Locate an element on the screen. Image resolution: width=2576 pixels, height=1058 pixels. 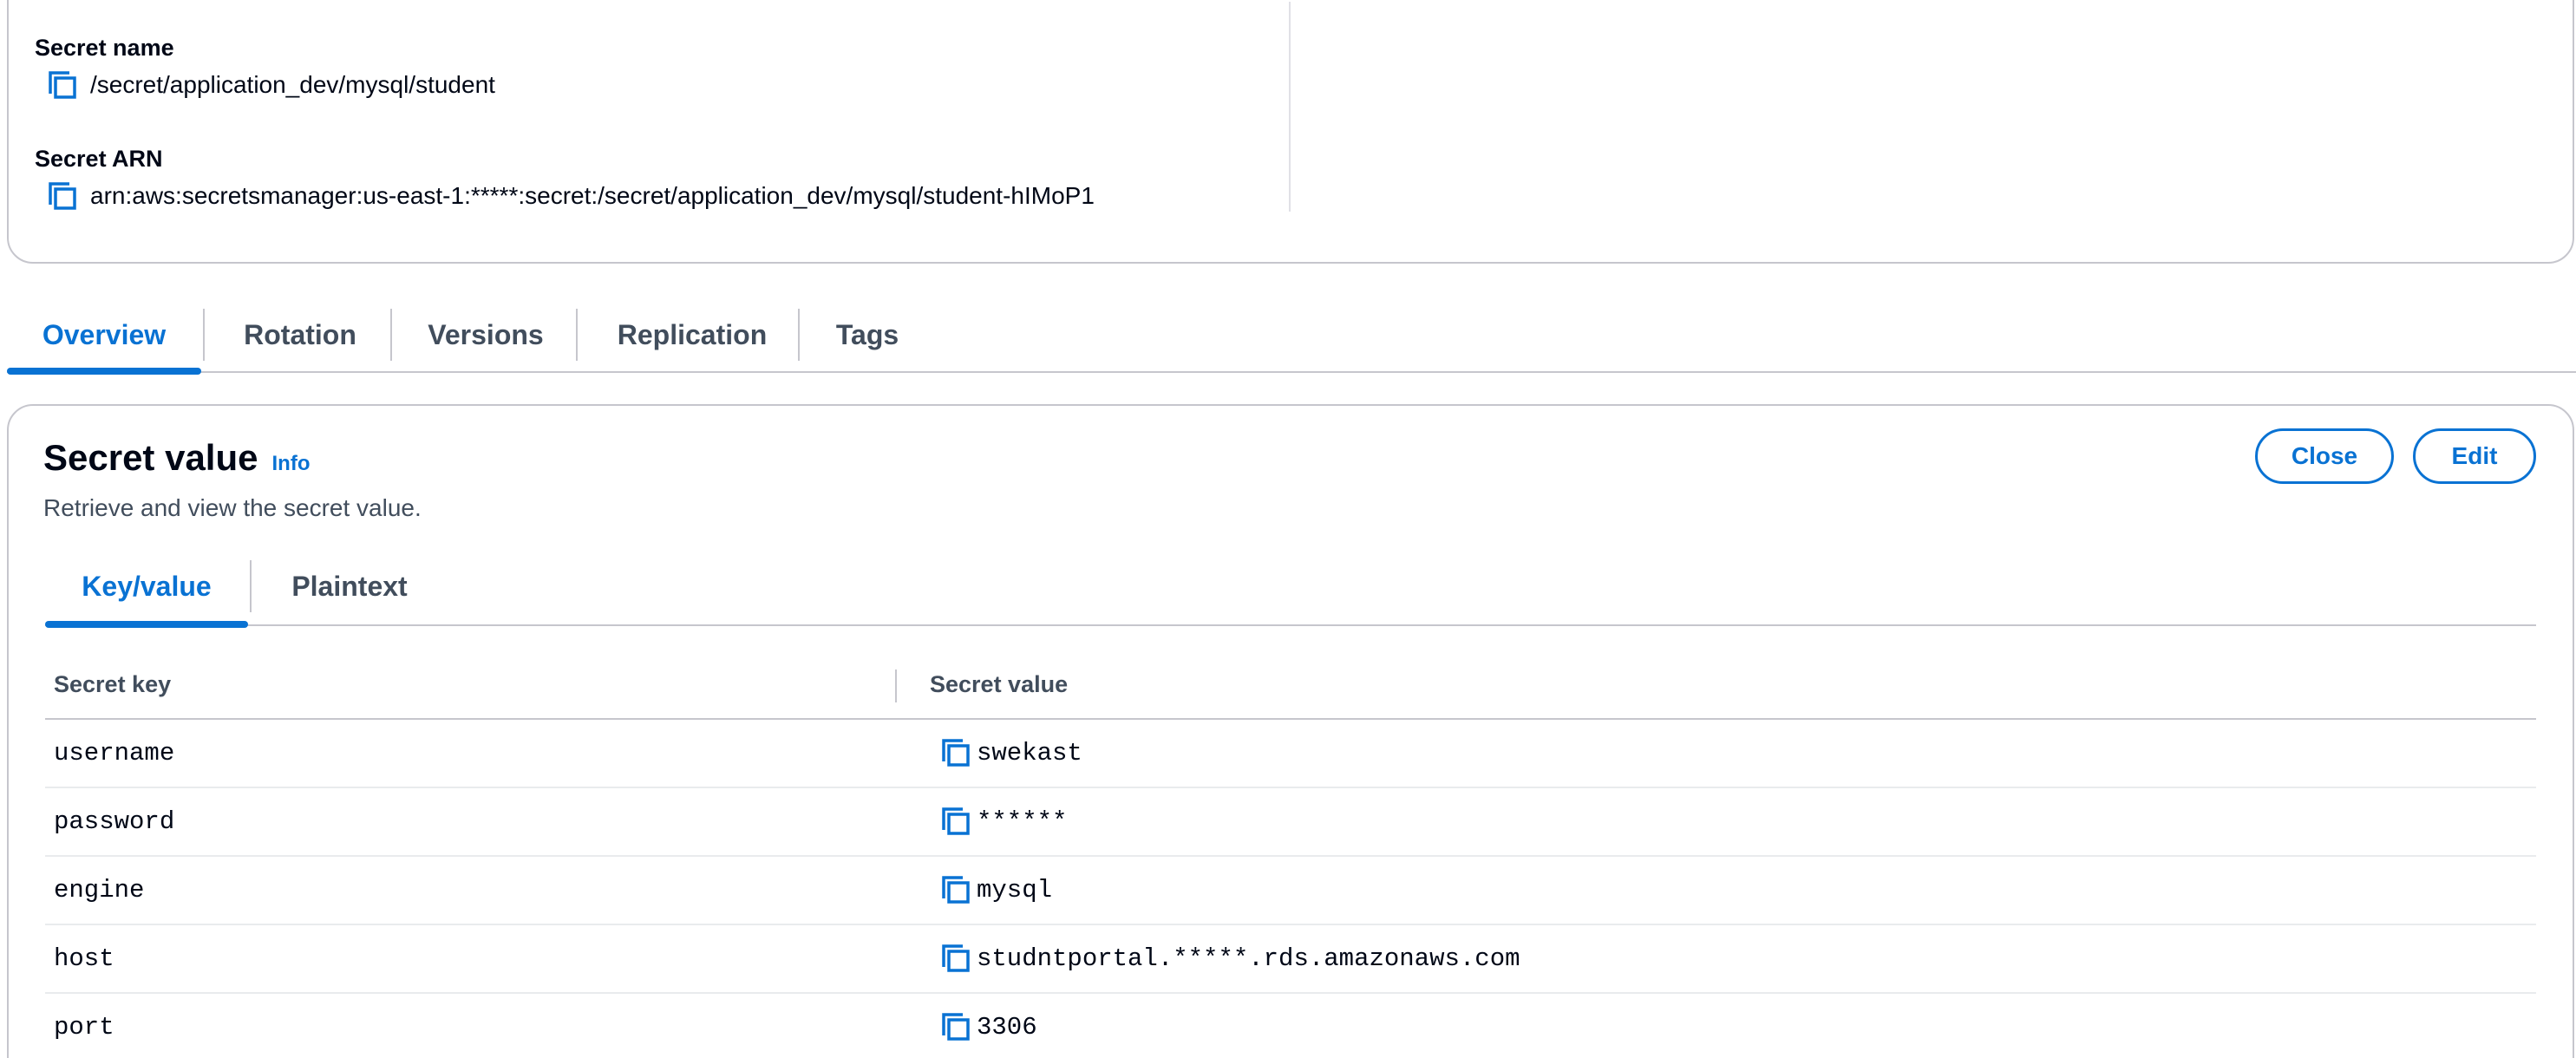
tab-key-value-label: Key/value is located at coordinates (147, 586).